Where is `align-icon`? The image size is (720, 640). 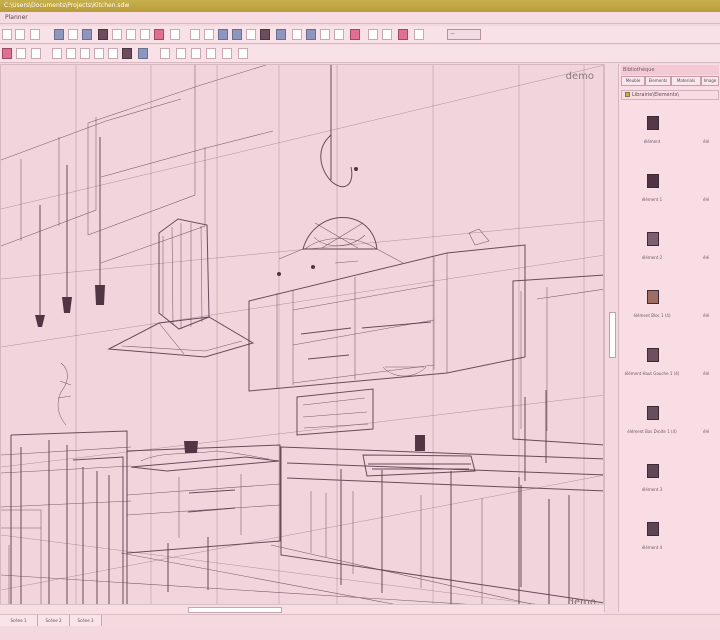 align-icon is located at coordinates (85, 53).